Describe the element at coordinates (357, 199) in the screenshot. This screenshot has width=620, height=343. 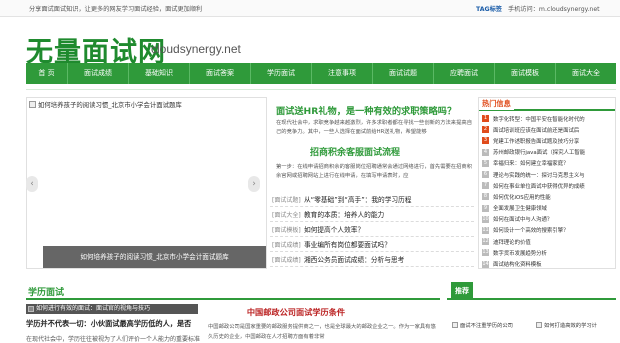
I see `list-item-title: 从“零基础”到“高手”：我的学习历程` at that location.